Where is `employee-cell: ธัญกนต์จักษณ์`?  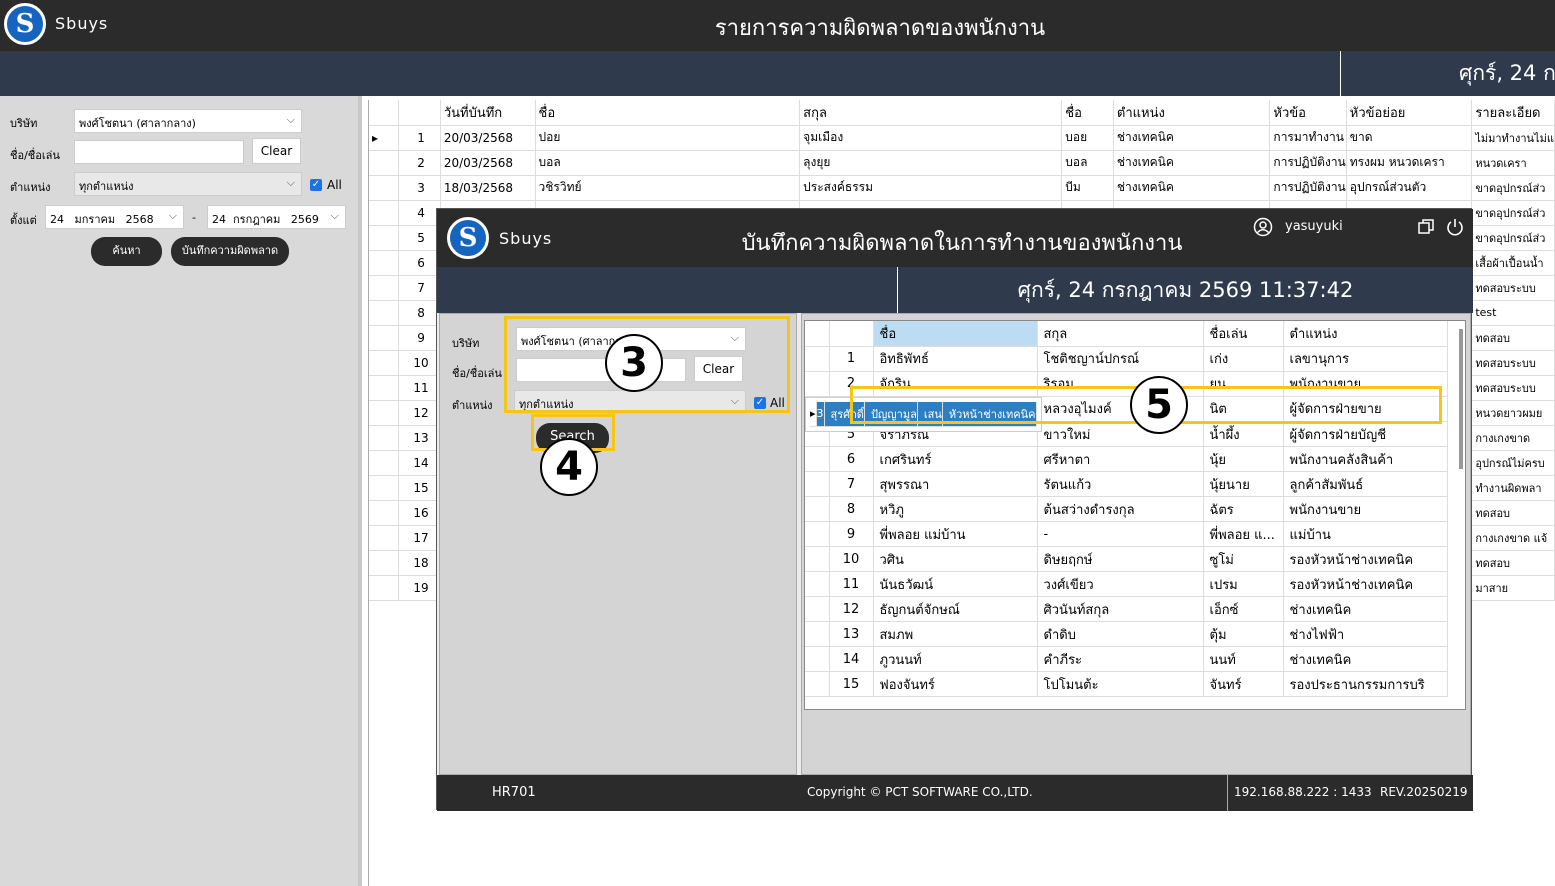
employee-cell: ธัญกนต์จักษณ์ is located at coordinates (955, 609).